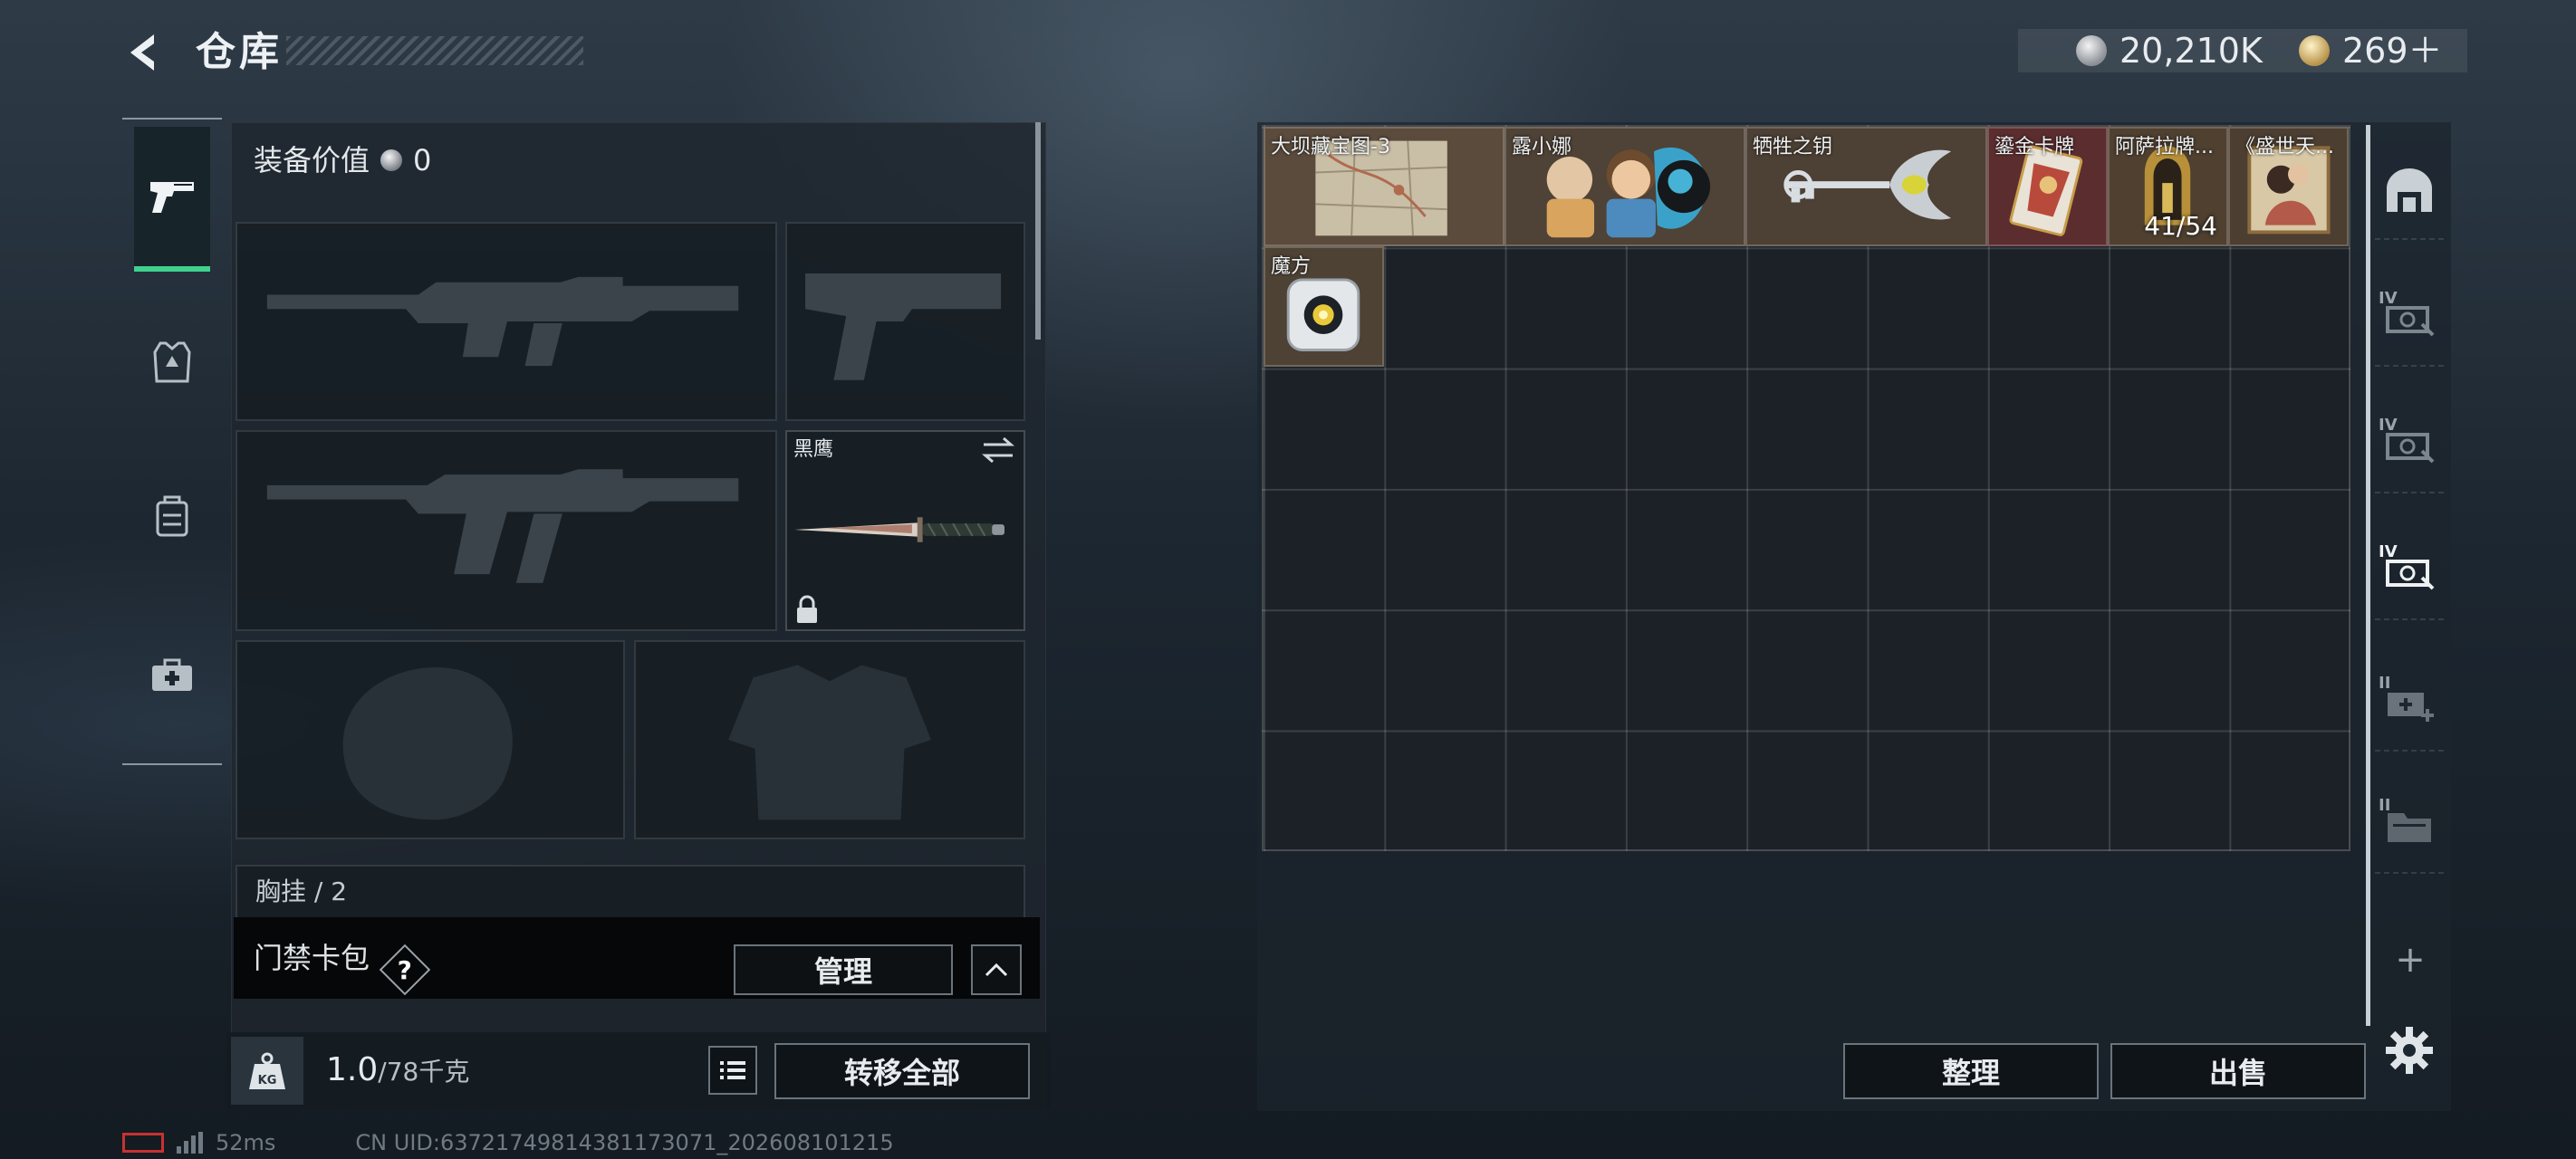  I want to click on chest-rig-label: 胸挂 / 2, so click(301, 891).